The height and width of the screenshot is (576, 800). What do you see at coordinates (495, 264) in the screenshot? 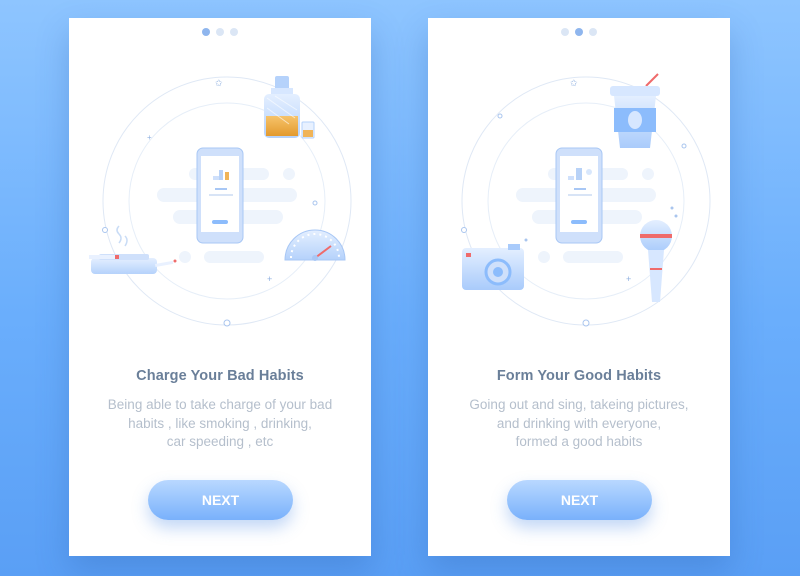
I see `camera-icon` at bounding box center [495, 264].